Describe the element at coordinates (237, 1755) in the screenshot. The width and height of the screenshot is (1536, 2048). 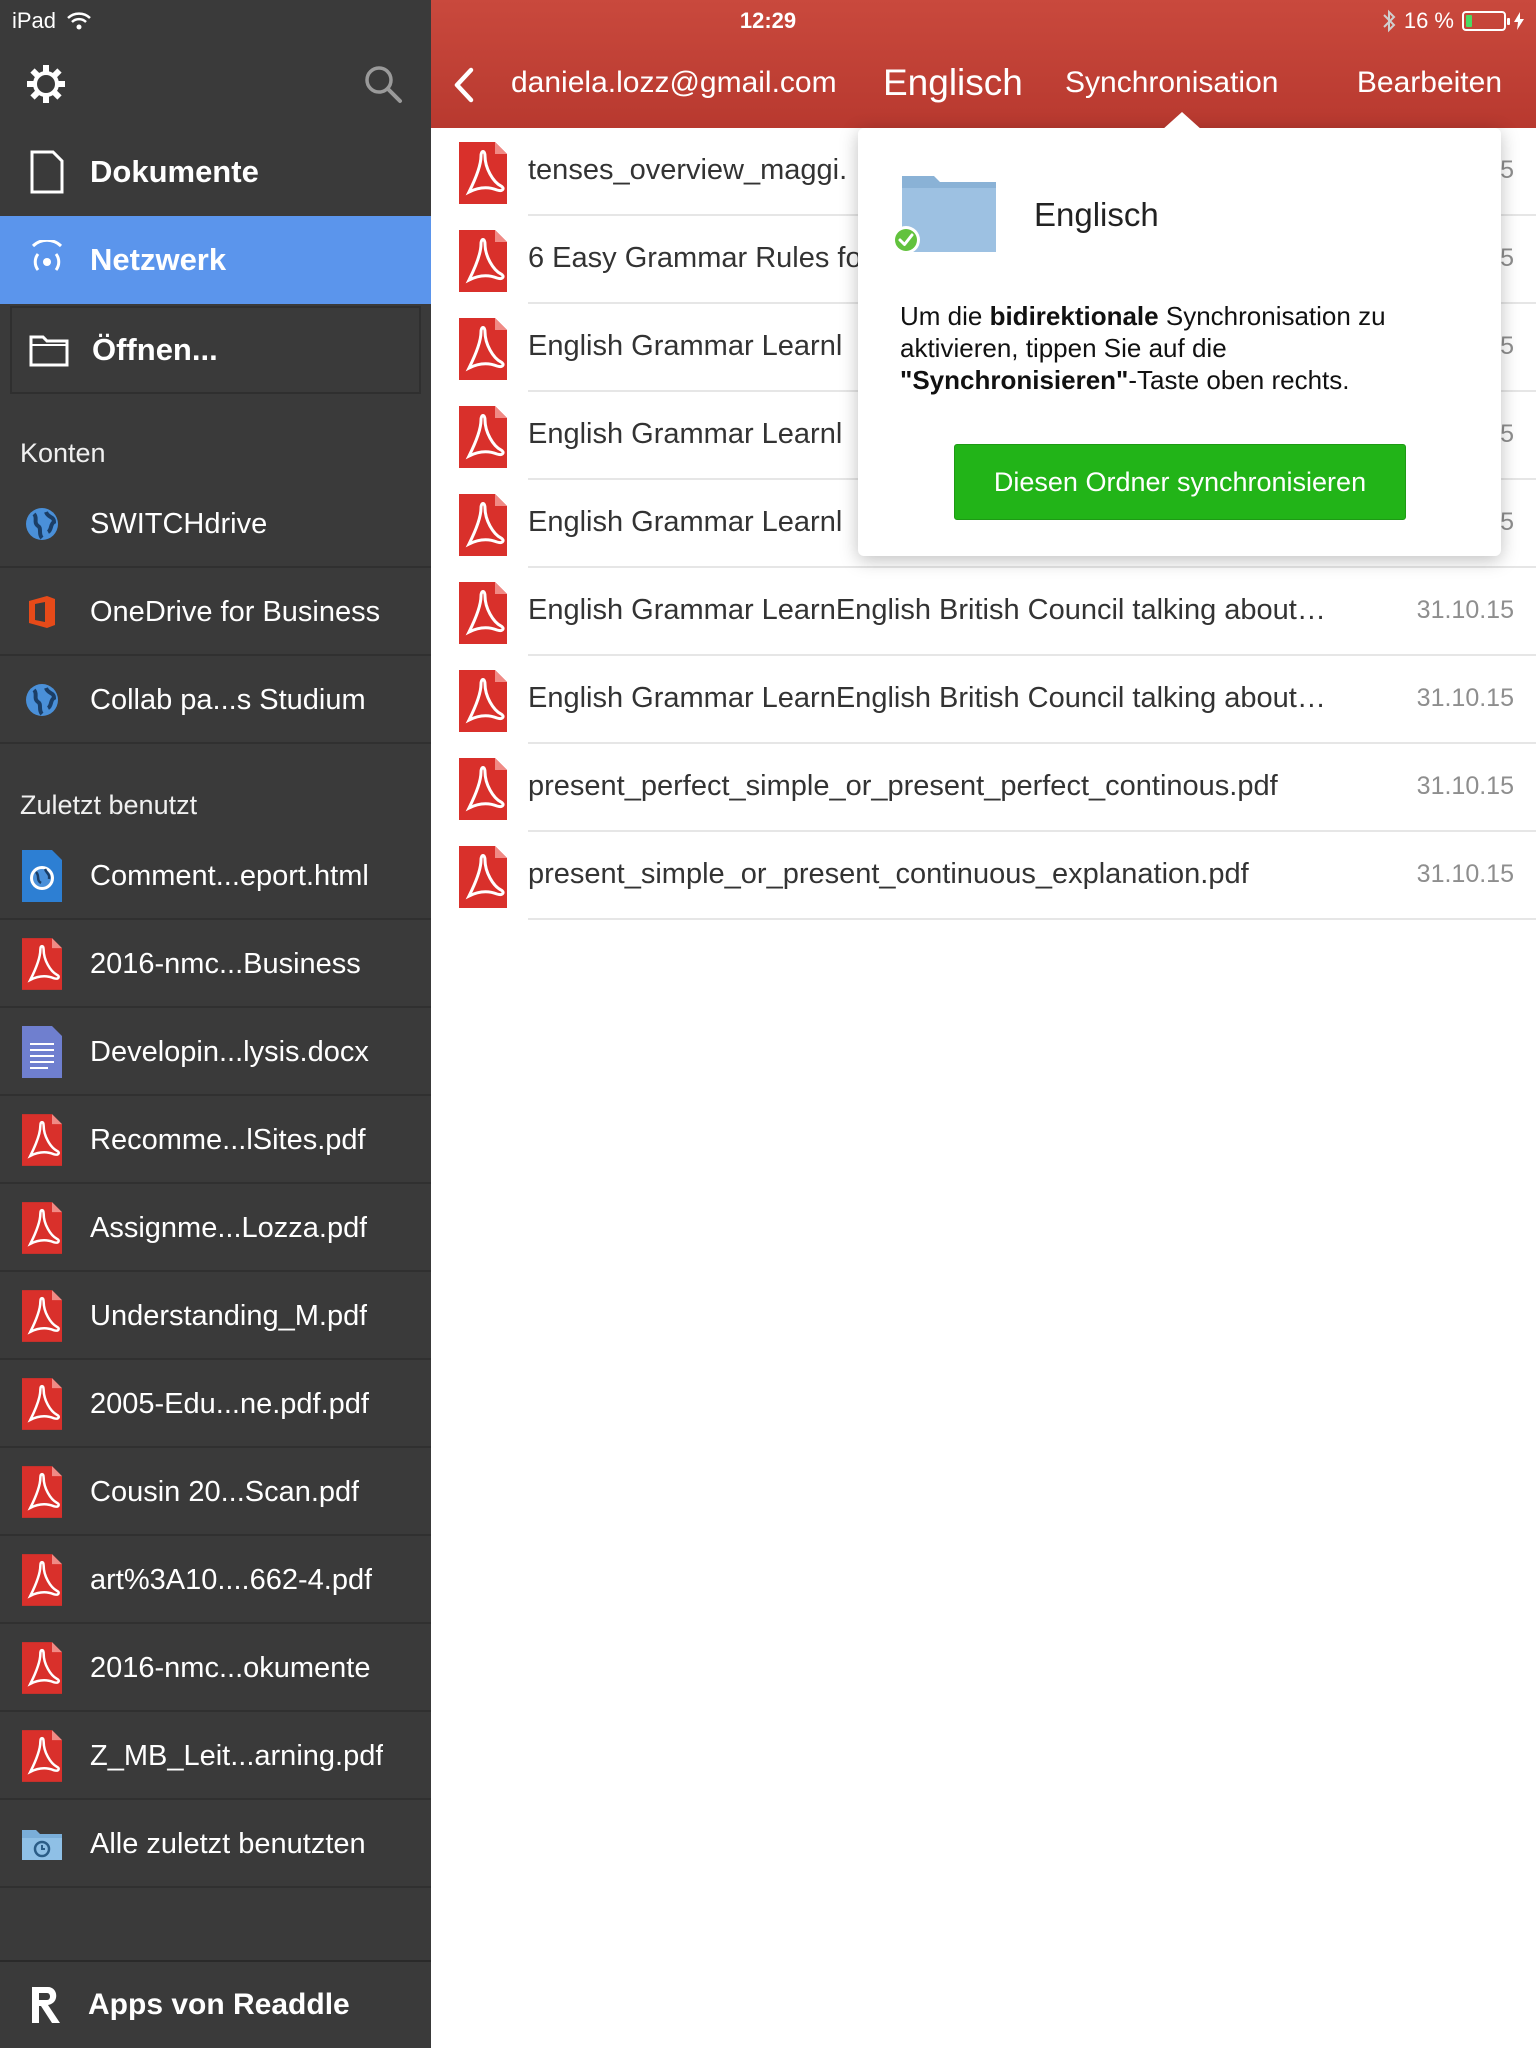
I see `recent-item-label: Z_MB_Leit...arning.pdf` at that location.